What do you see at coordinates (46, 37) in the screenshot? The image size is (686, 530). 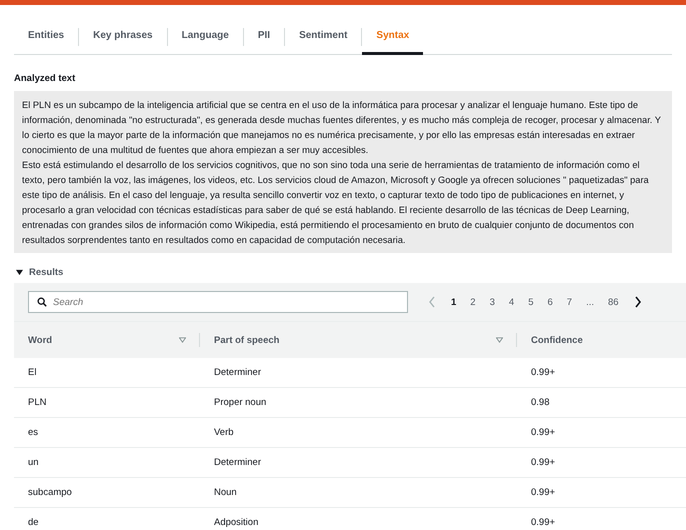 I see `tab: Entities` at bounding box center [46, 37].